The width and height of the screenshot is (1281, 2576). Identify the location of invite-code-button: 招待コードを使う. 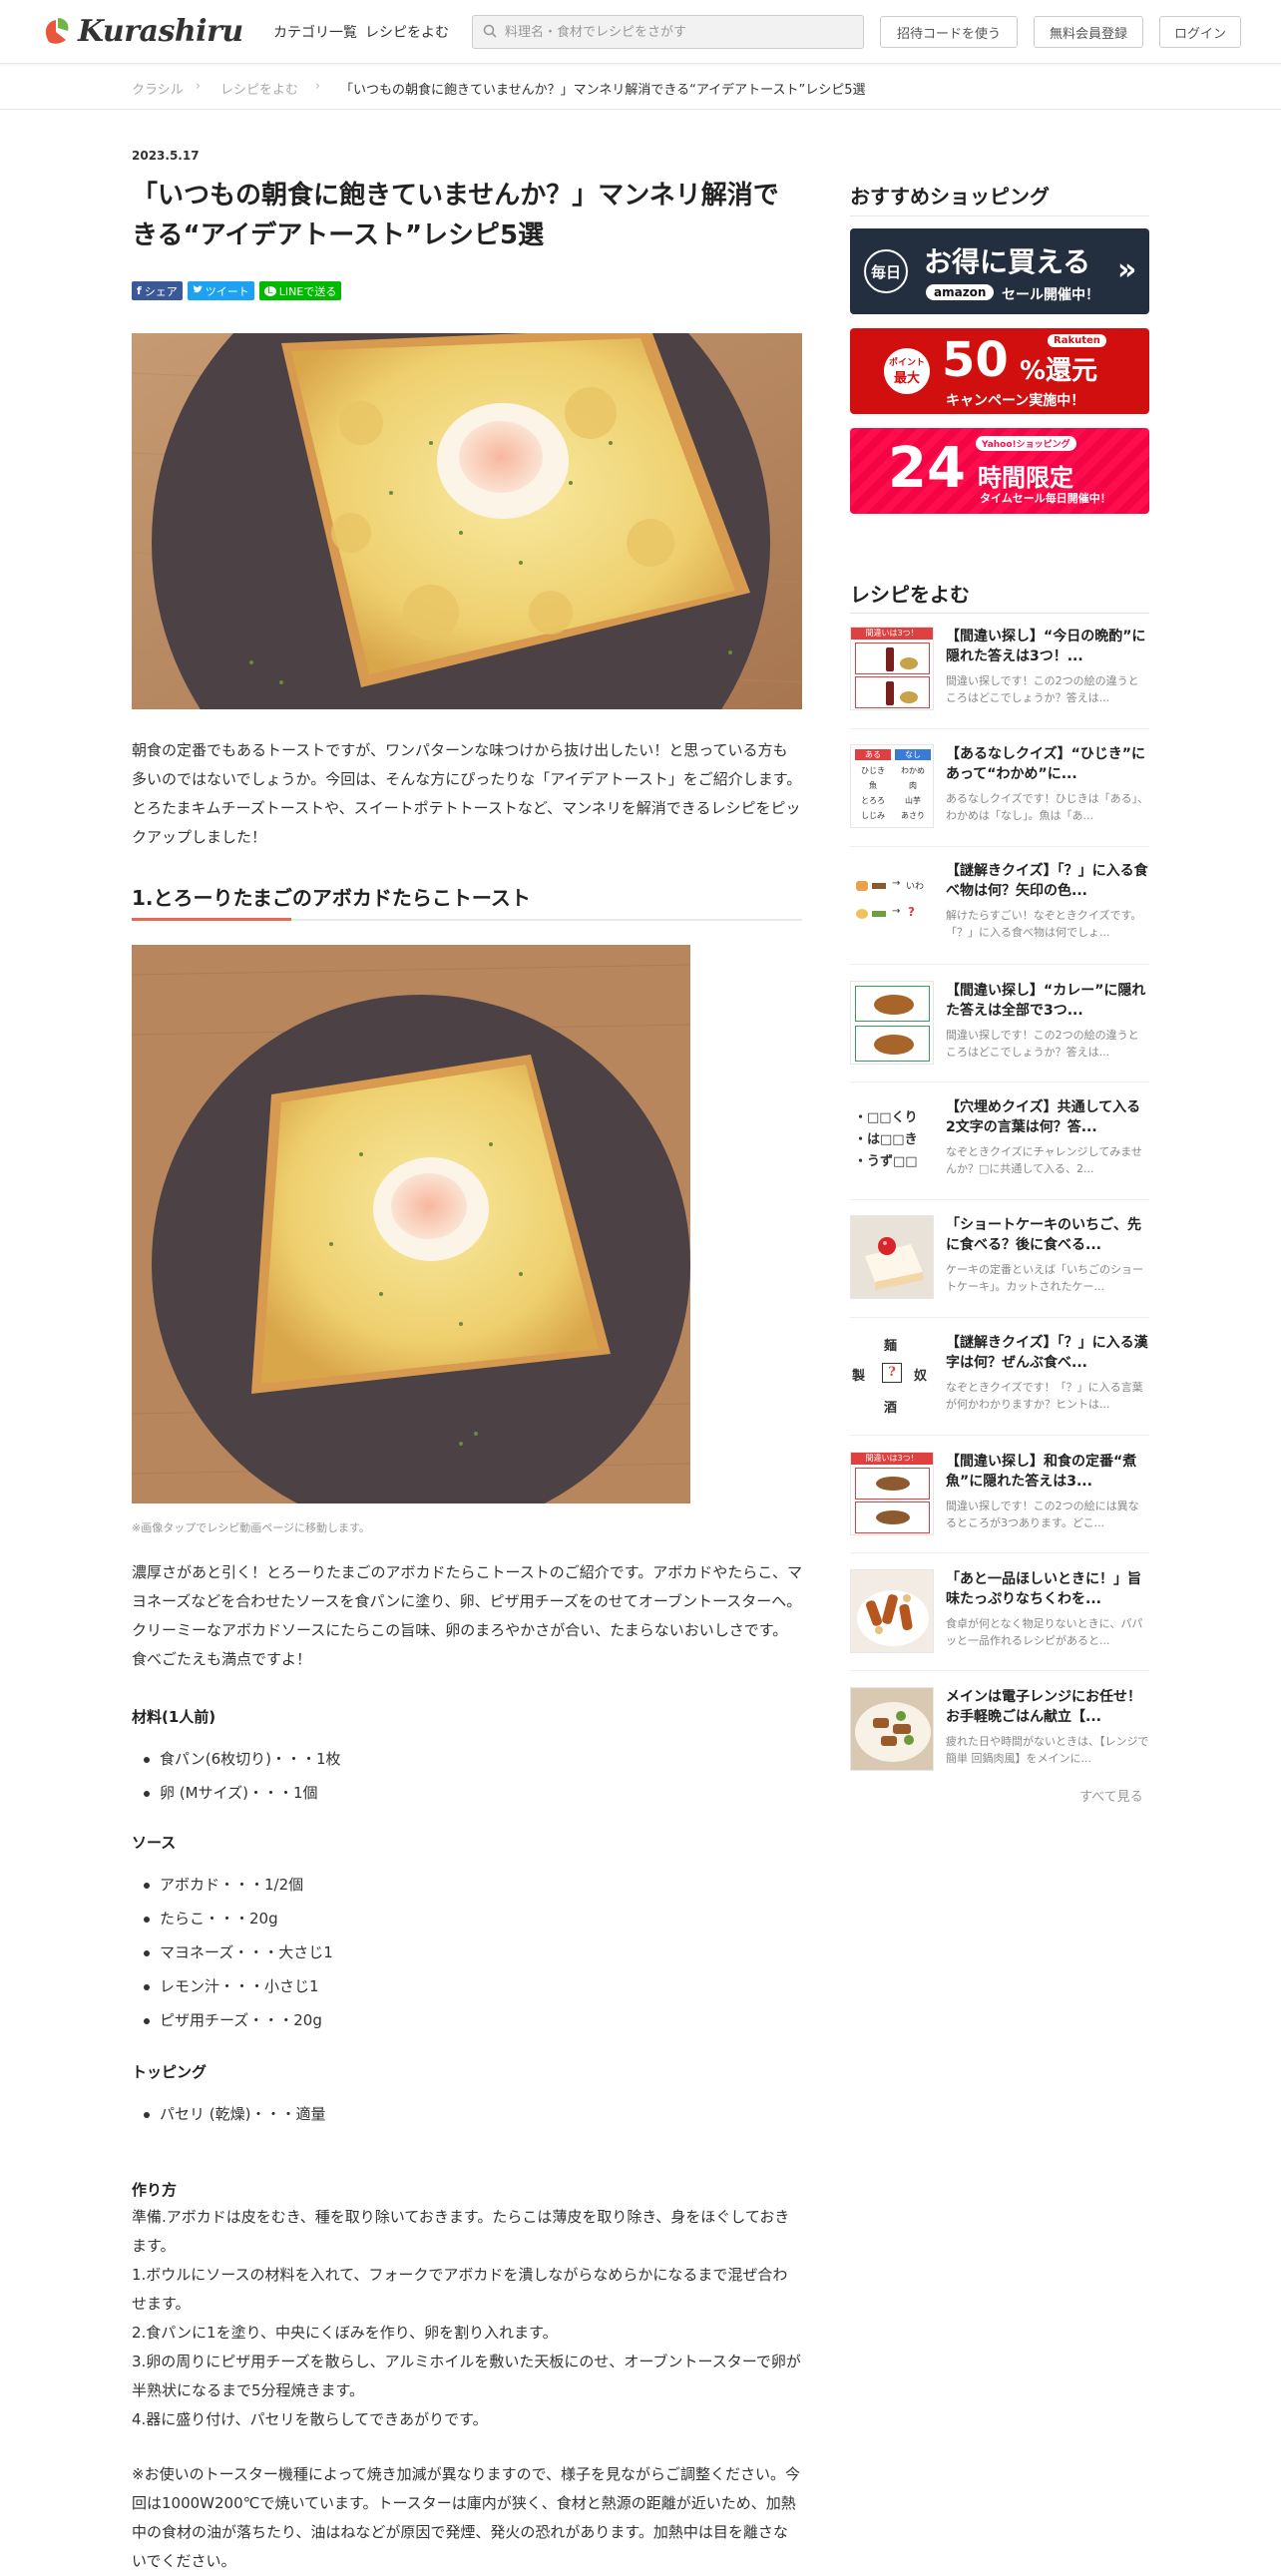
(949, 32).